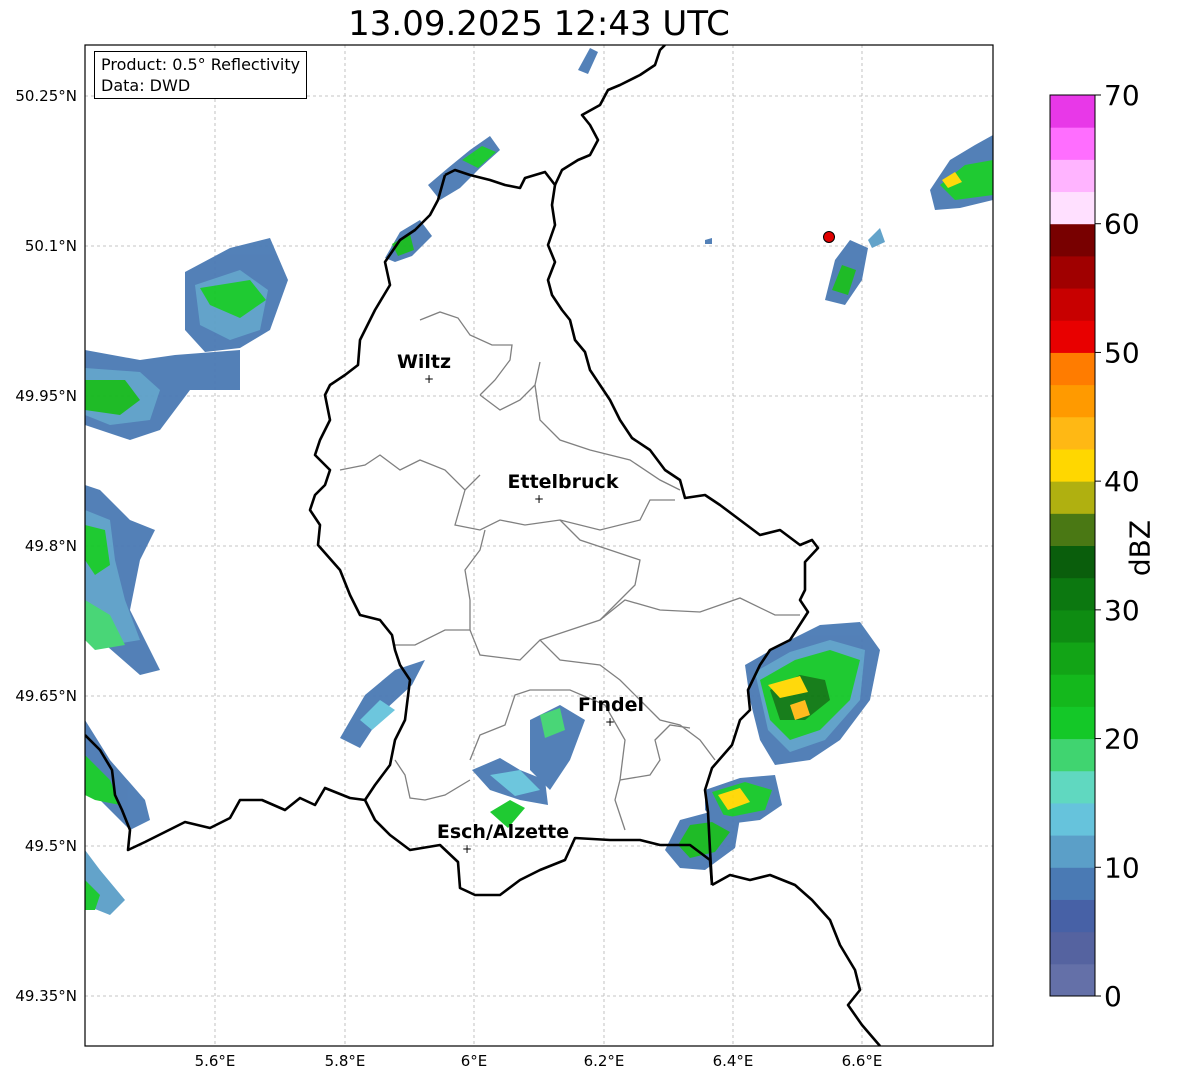 This screenshot has width=1184, height=1081. I want to click on colorbar-tick-label: 40, so click(1122, 481).